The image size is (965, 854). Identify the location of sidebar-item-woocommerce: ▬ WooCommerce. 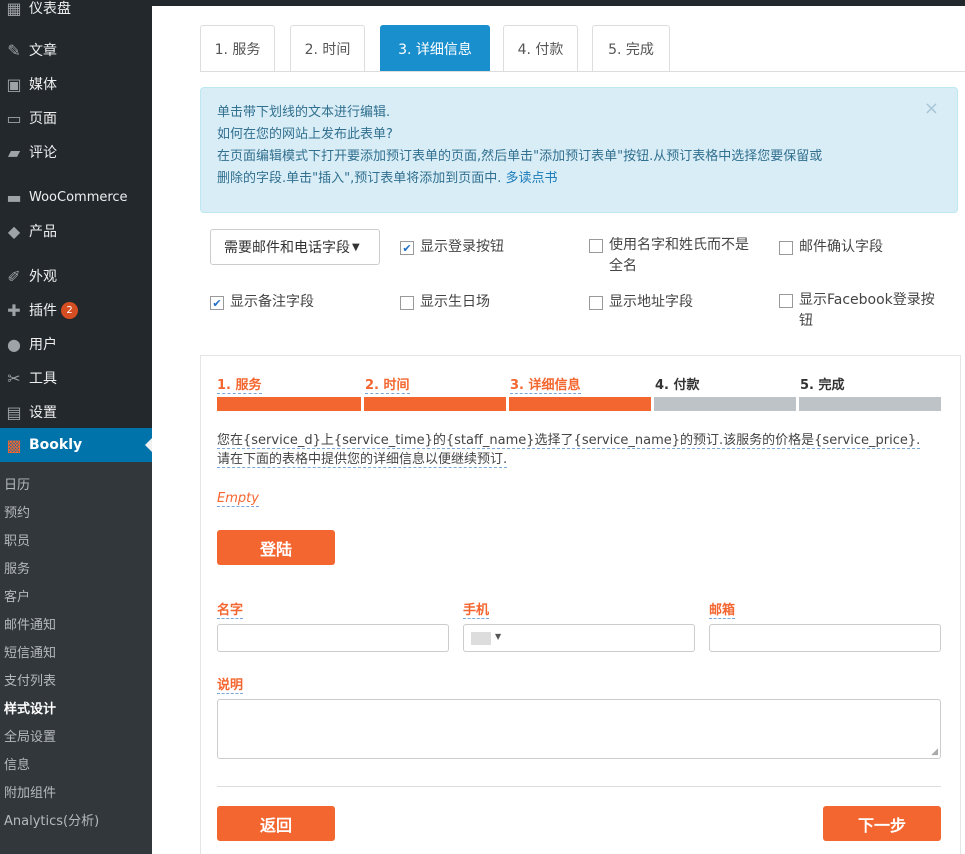
(76, 197).